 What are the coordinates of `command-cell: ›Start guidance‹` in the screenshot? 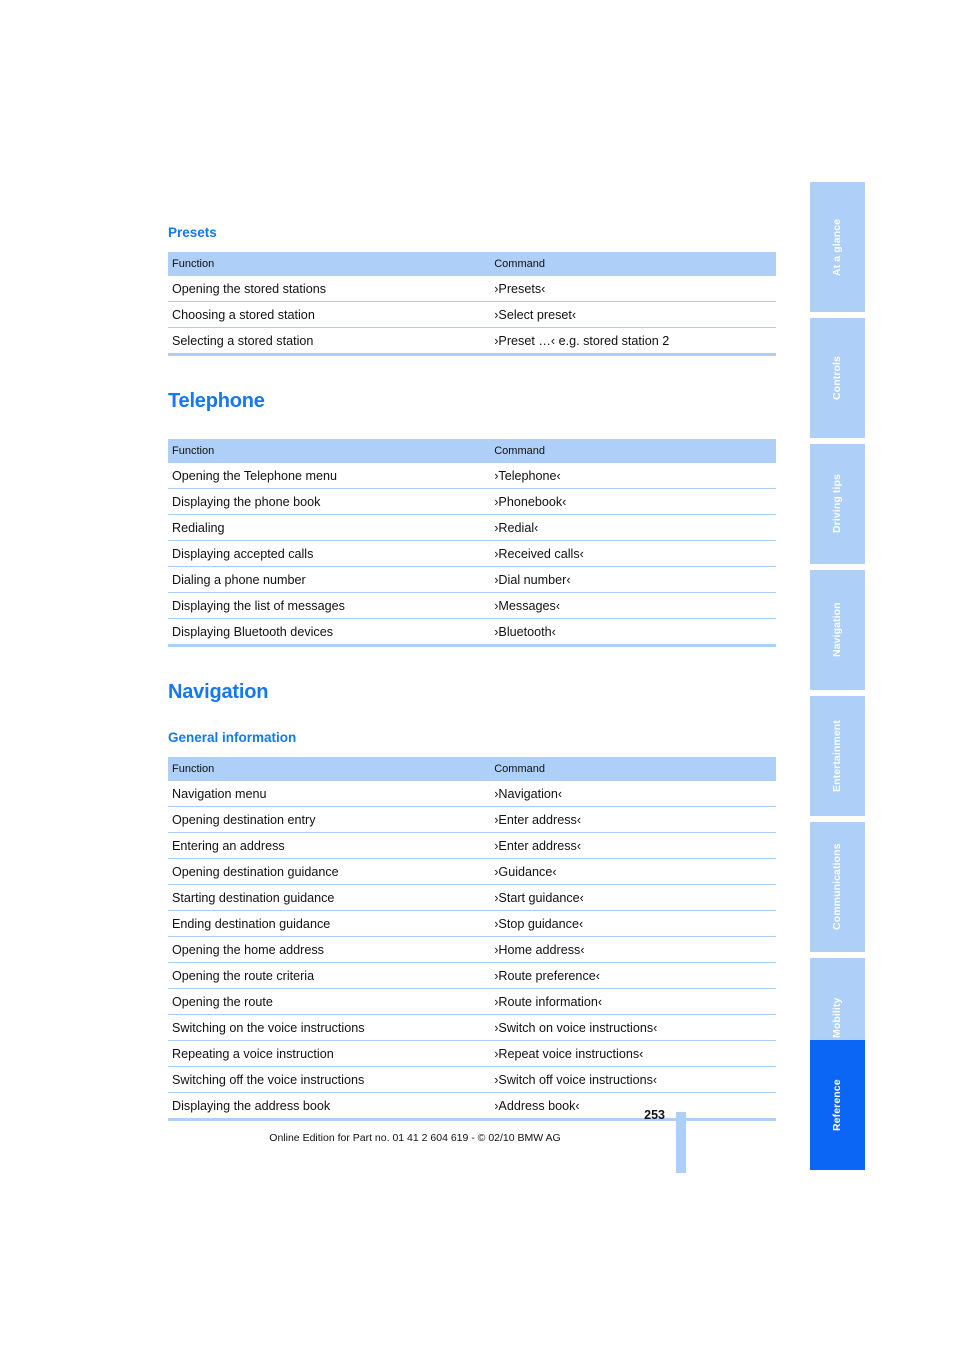 It's located at (633, 897).